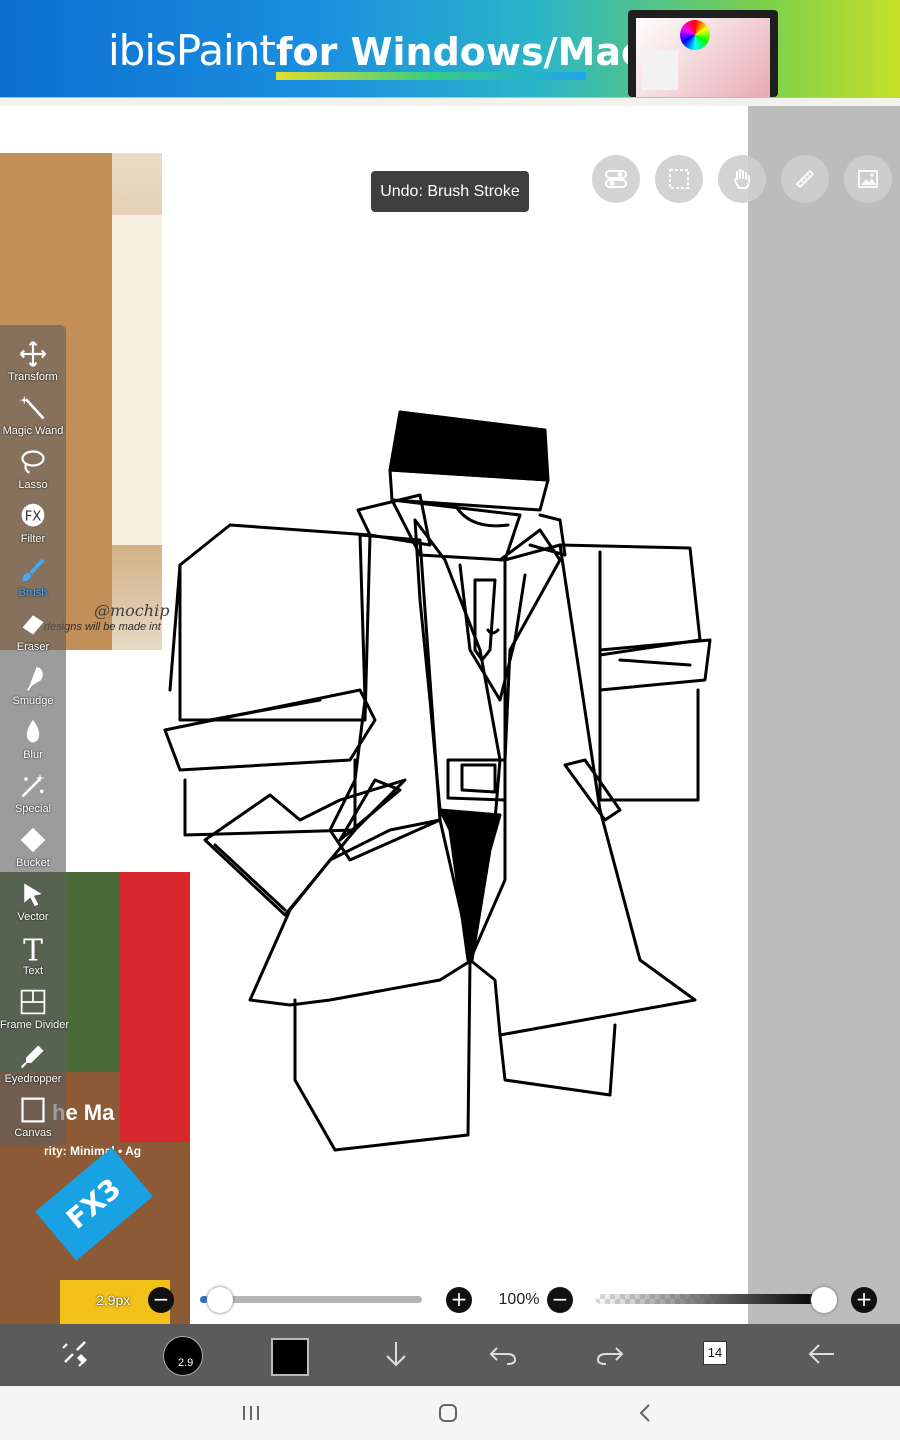  I want to click on tool-lasso: Lasso, so click(33, 469).